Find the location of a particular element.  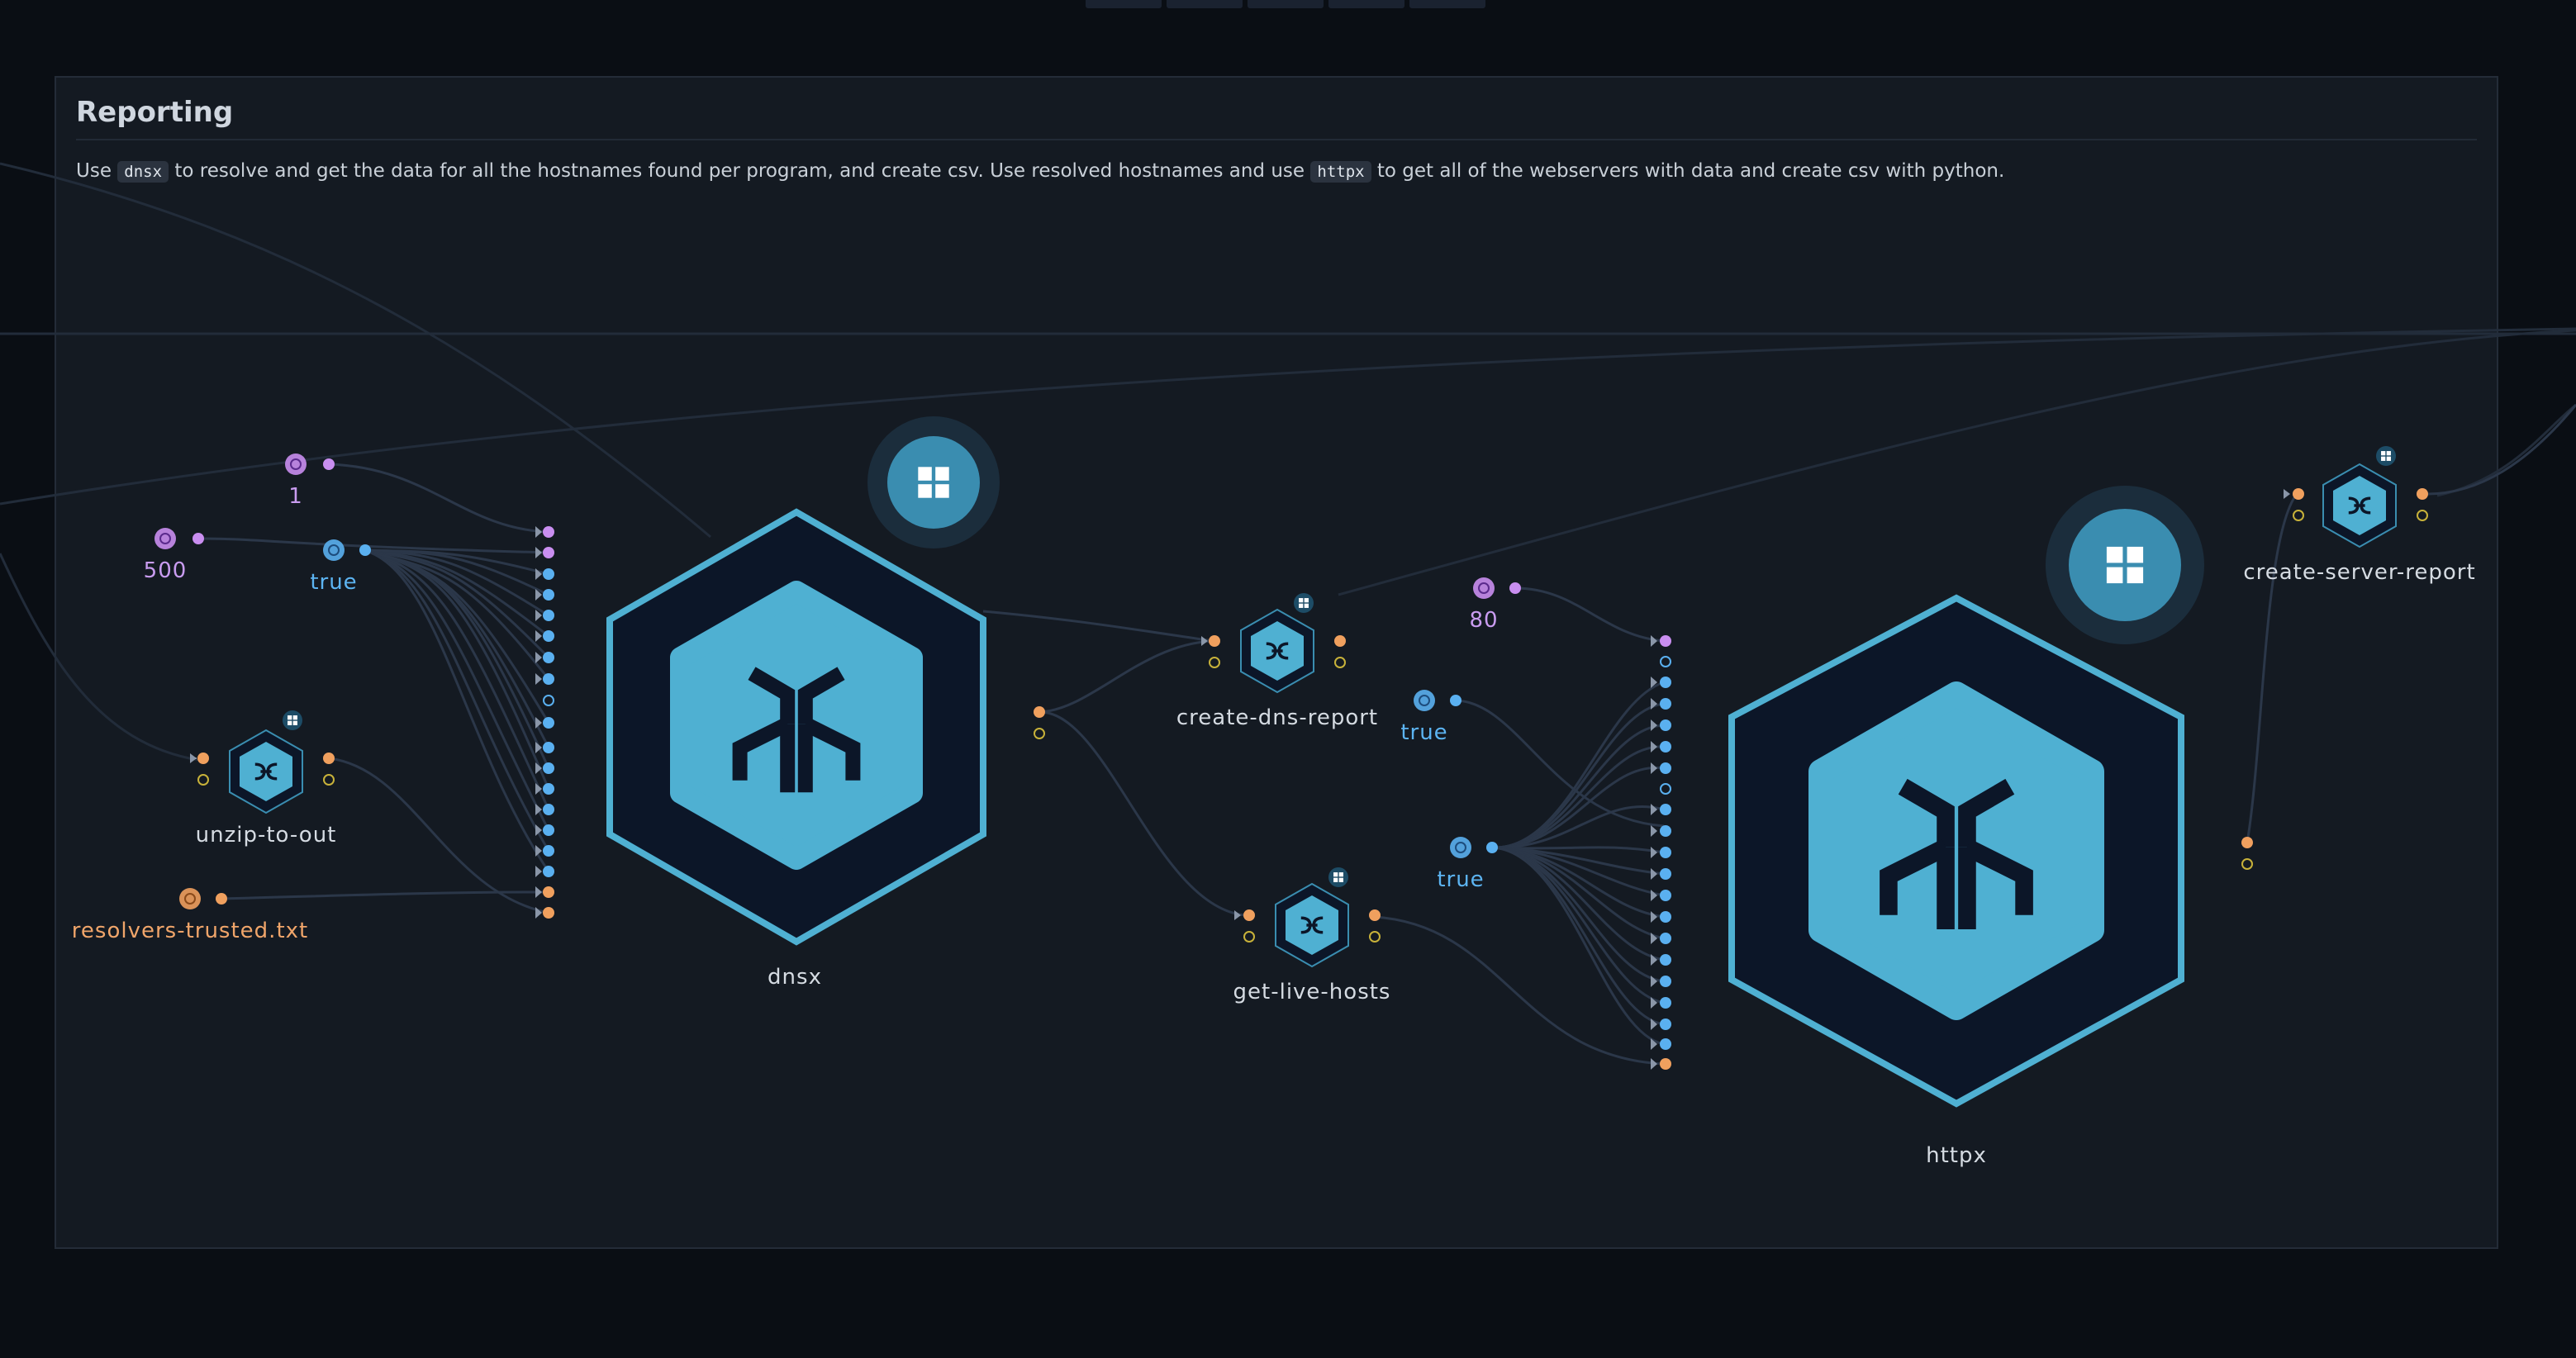

create-dns-report-node is located at coordinates (1273, 643).